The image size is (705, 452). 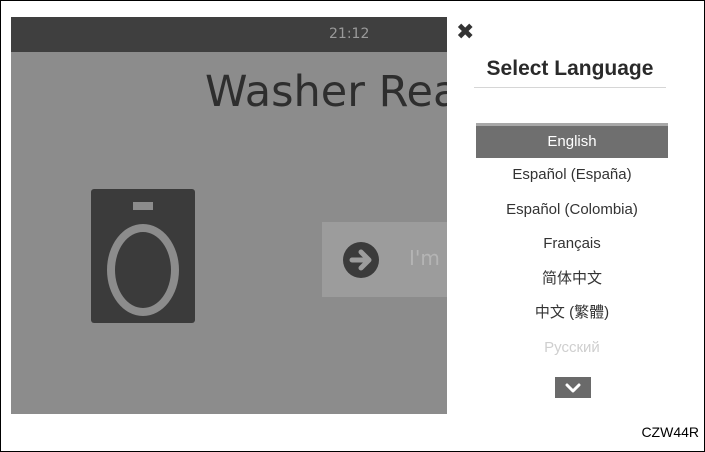 I want to click on status-bar: 21:12, so click(x=229, y=34).